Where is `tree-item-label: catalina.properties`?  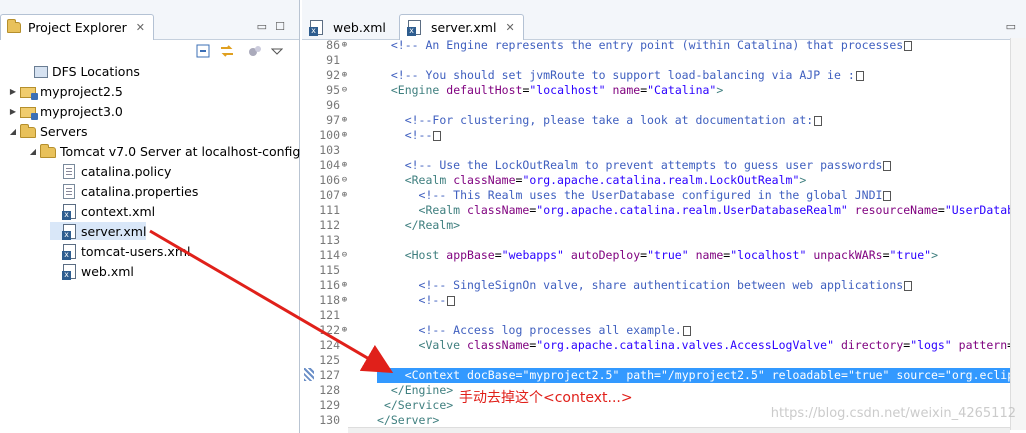
tree-item-label: catalina.properties is located at coordinates (140, 191).